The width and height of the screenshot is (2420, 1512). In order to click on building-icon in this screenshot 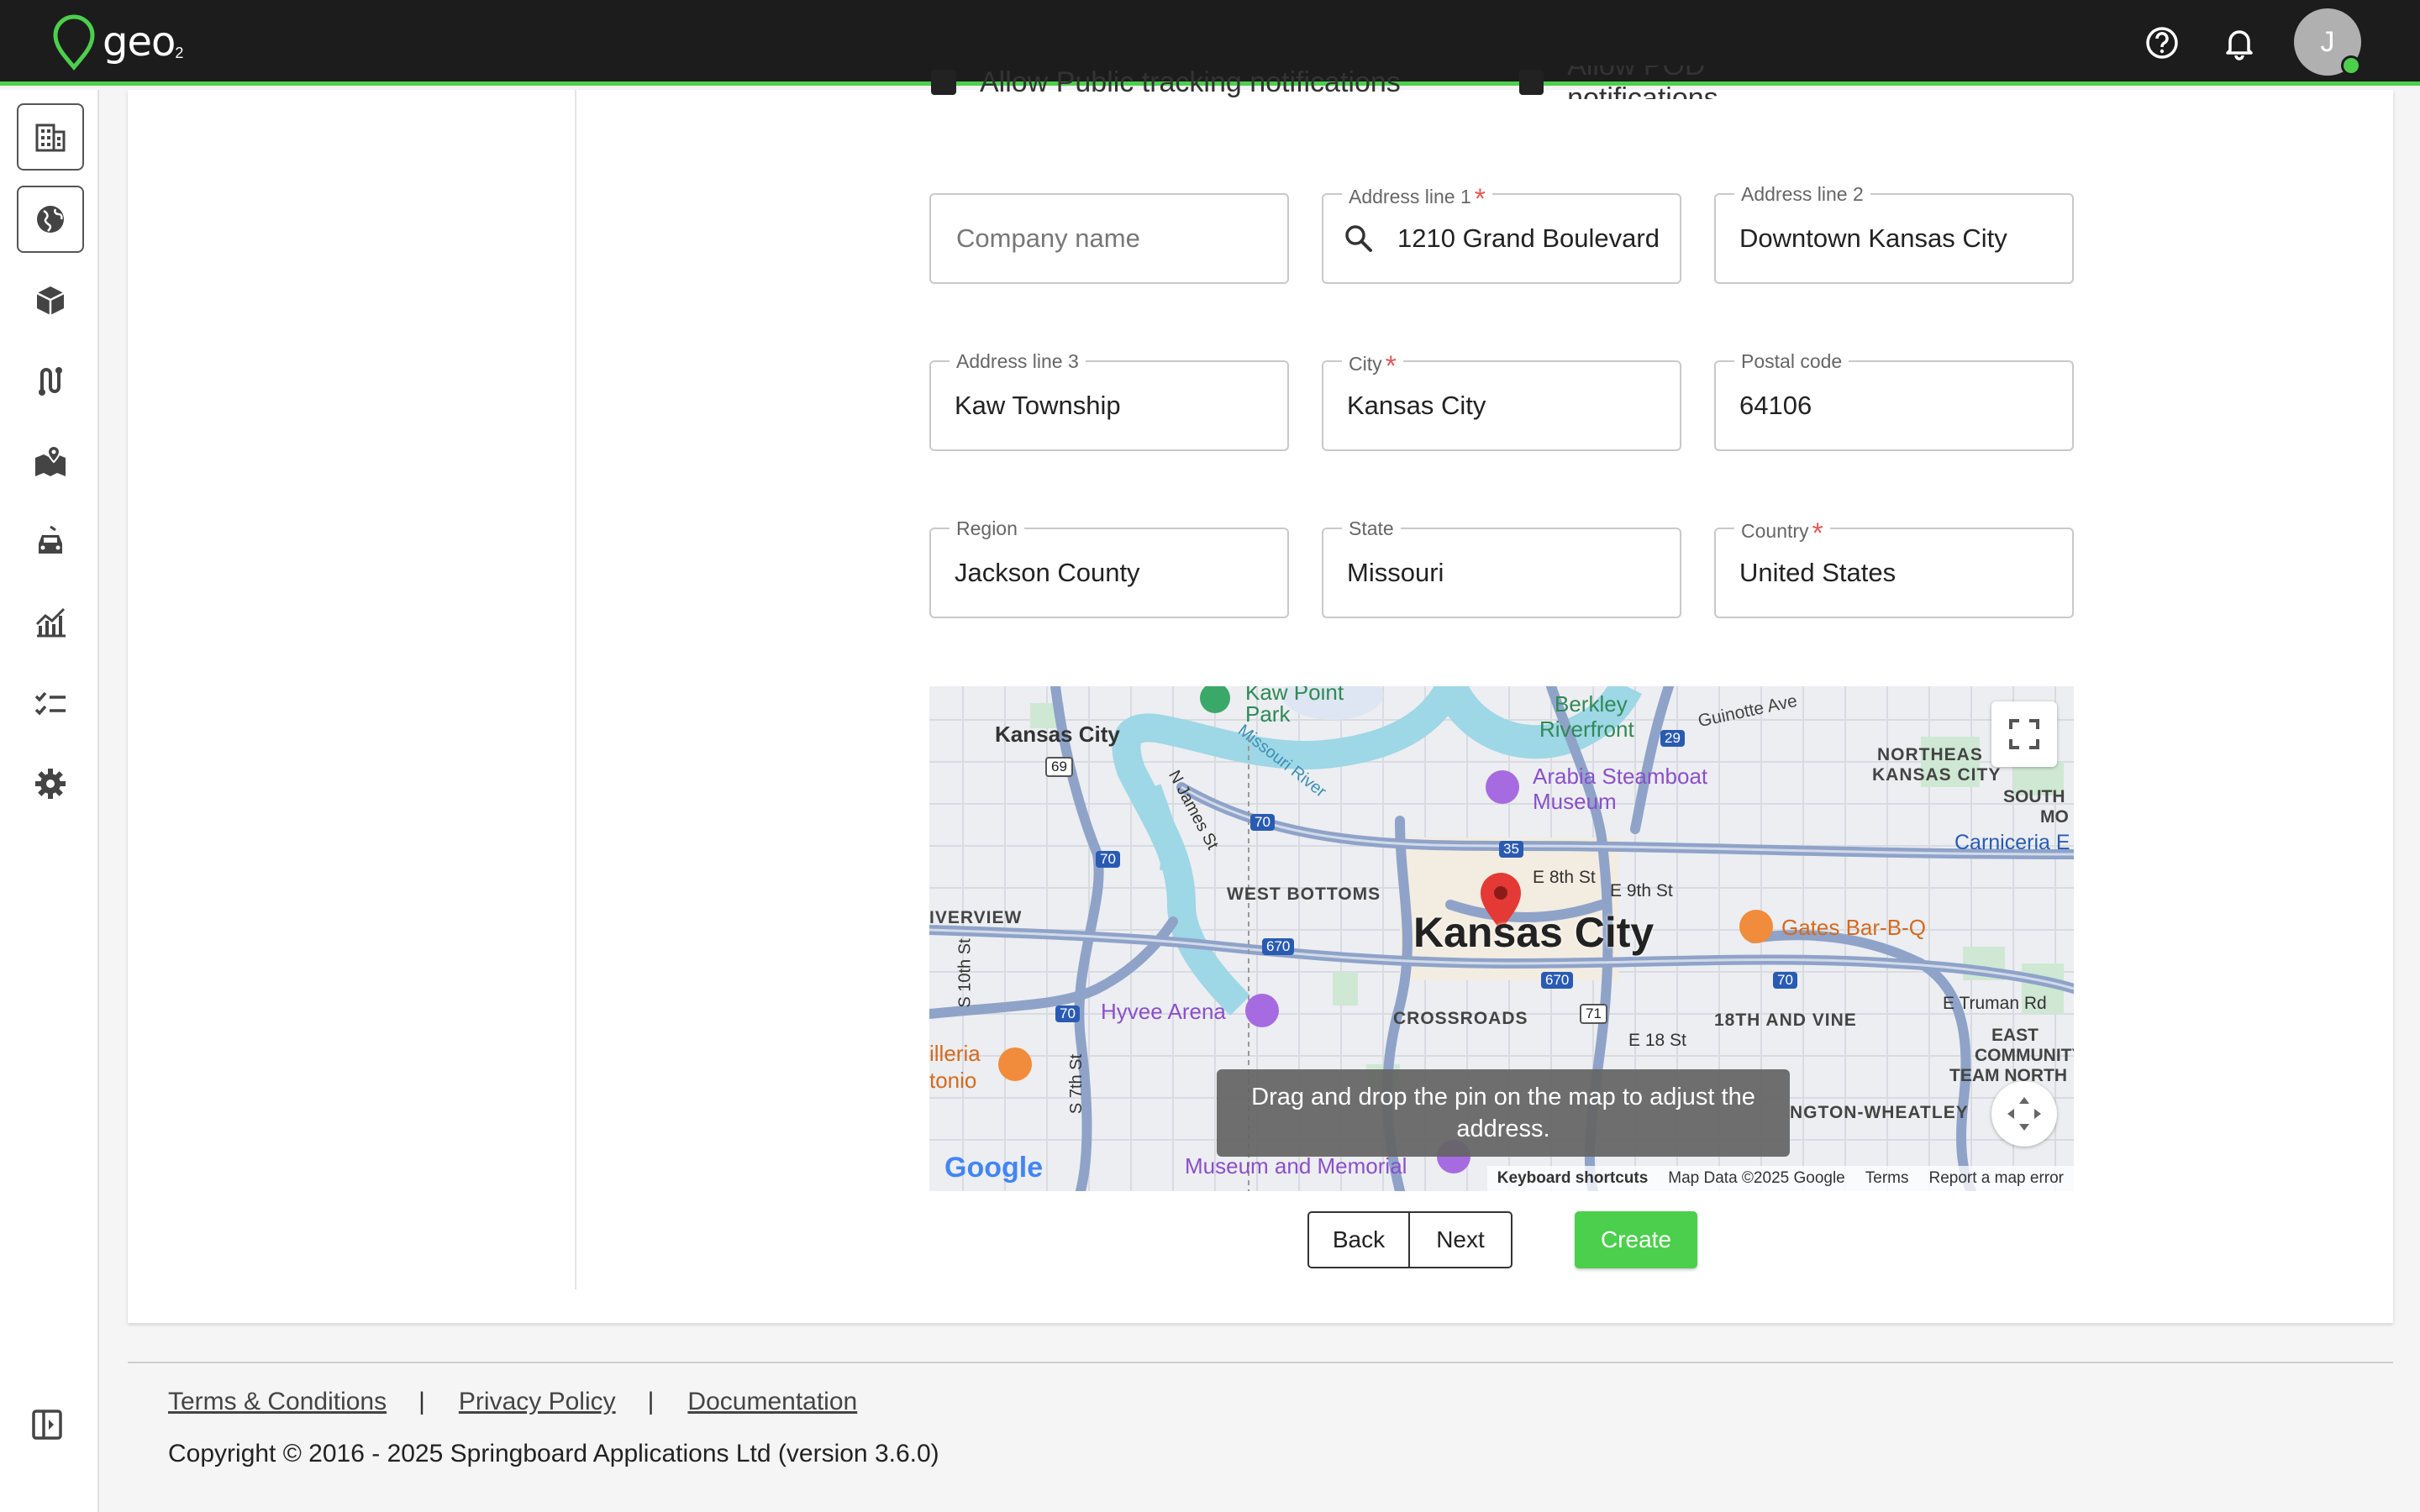, I will do `click(51, 137)`.